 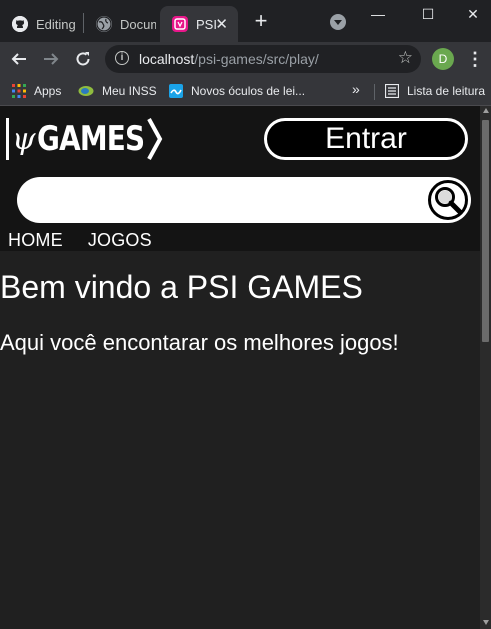 What do you see at coordinates (356, 89) in the screenshot?
I see `more-bookmarks-icon: »` at bounding box center [356, 89].